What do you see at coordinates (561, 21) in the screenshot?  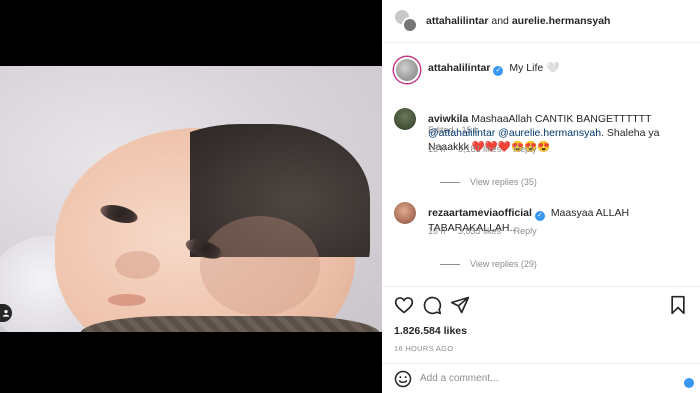 I see `header-user2: aurelie.hermansyah` at bounding box center [561, 21].